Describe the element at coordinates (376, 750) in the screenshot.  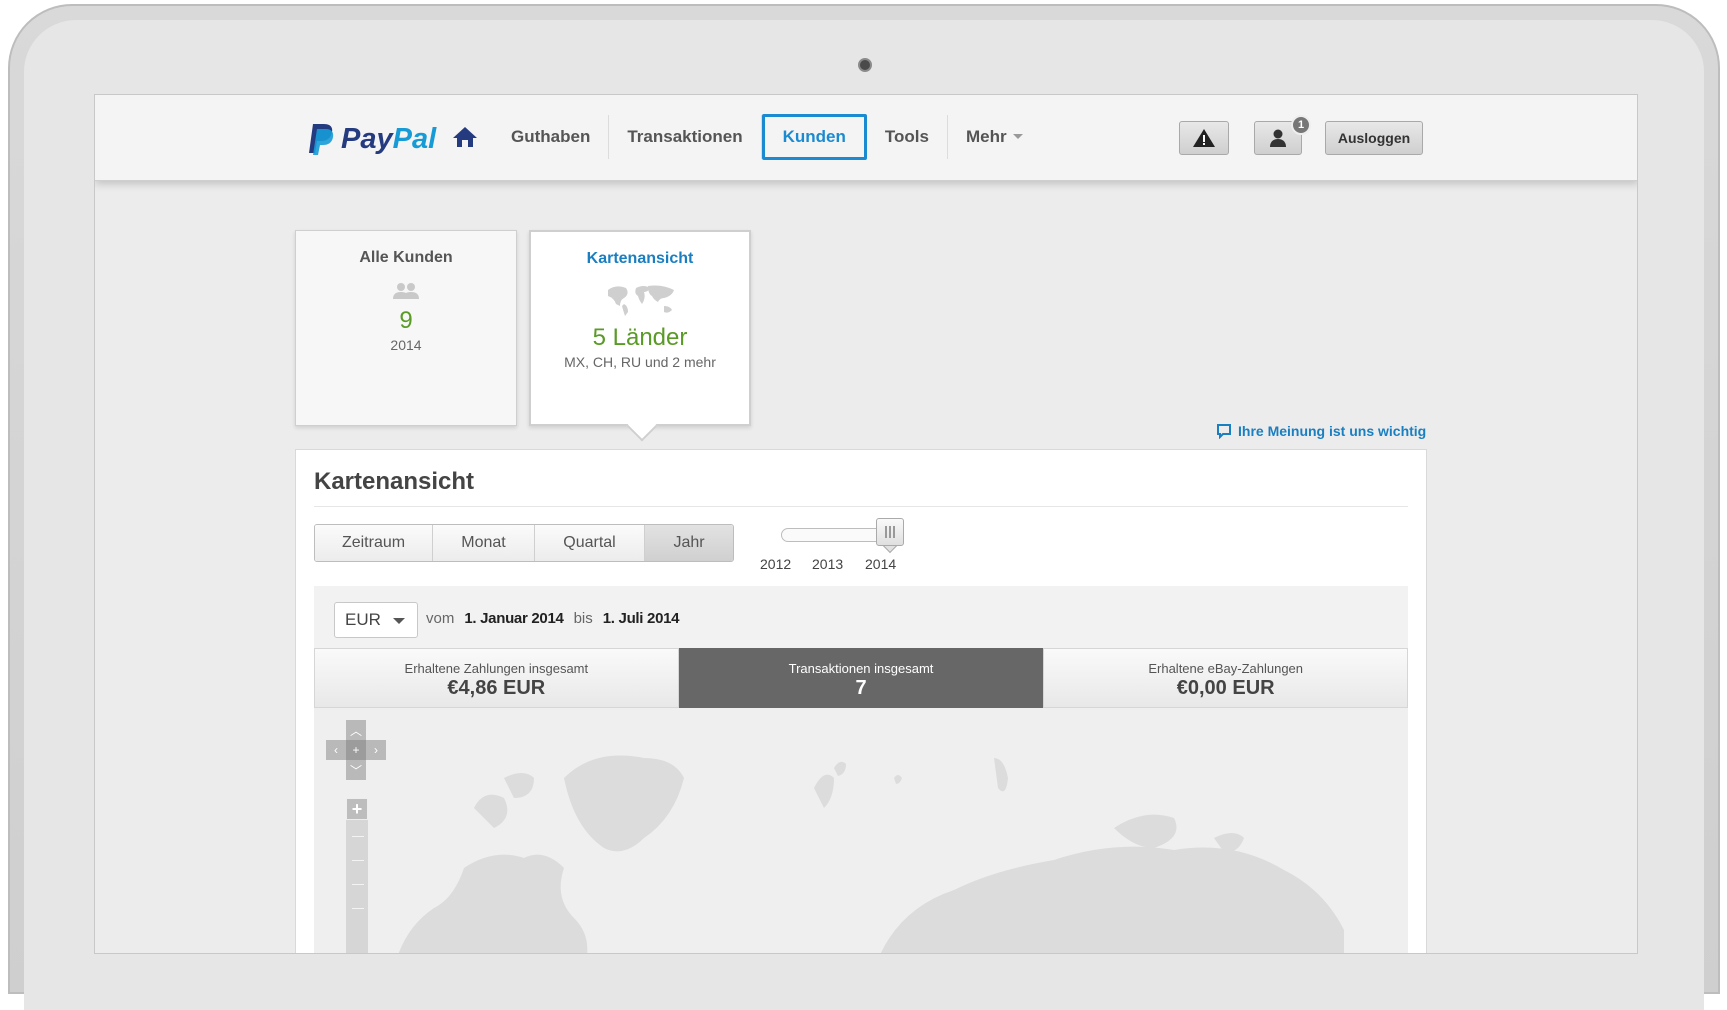
I see `pan-right-icon: ›` at that location.